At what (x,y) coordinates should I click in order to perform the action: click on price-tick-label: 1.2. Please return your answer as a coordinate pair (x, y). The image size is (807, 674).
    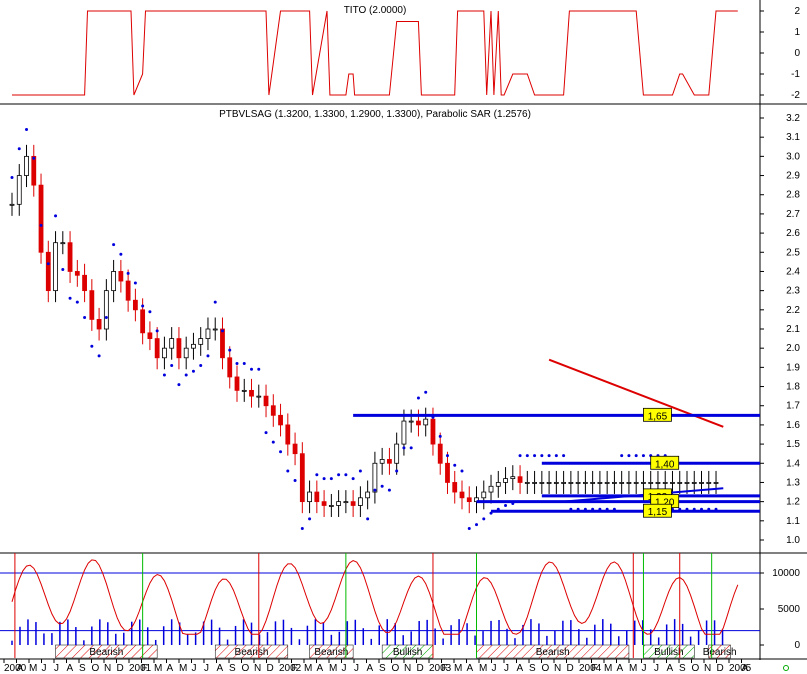
    Looking at the image, I should click on (793, 502).